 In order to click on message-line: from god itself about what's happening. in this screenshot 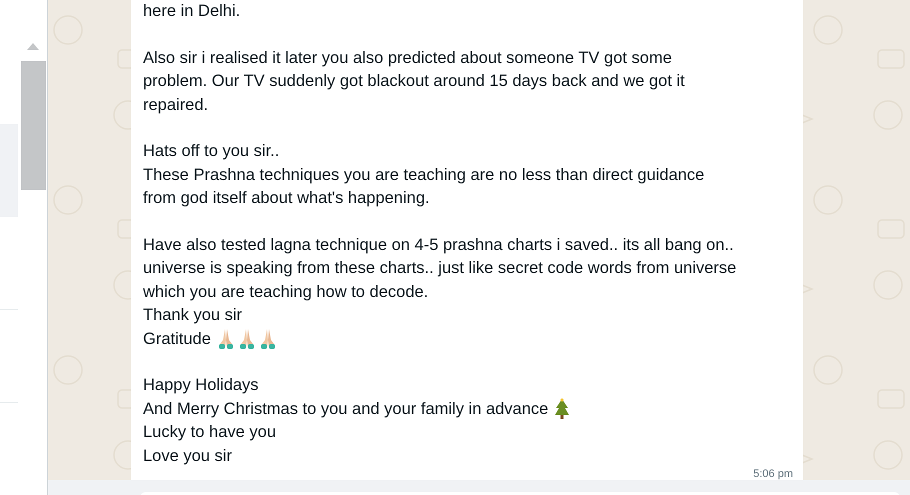, I will do `click(286, 199)`.